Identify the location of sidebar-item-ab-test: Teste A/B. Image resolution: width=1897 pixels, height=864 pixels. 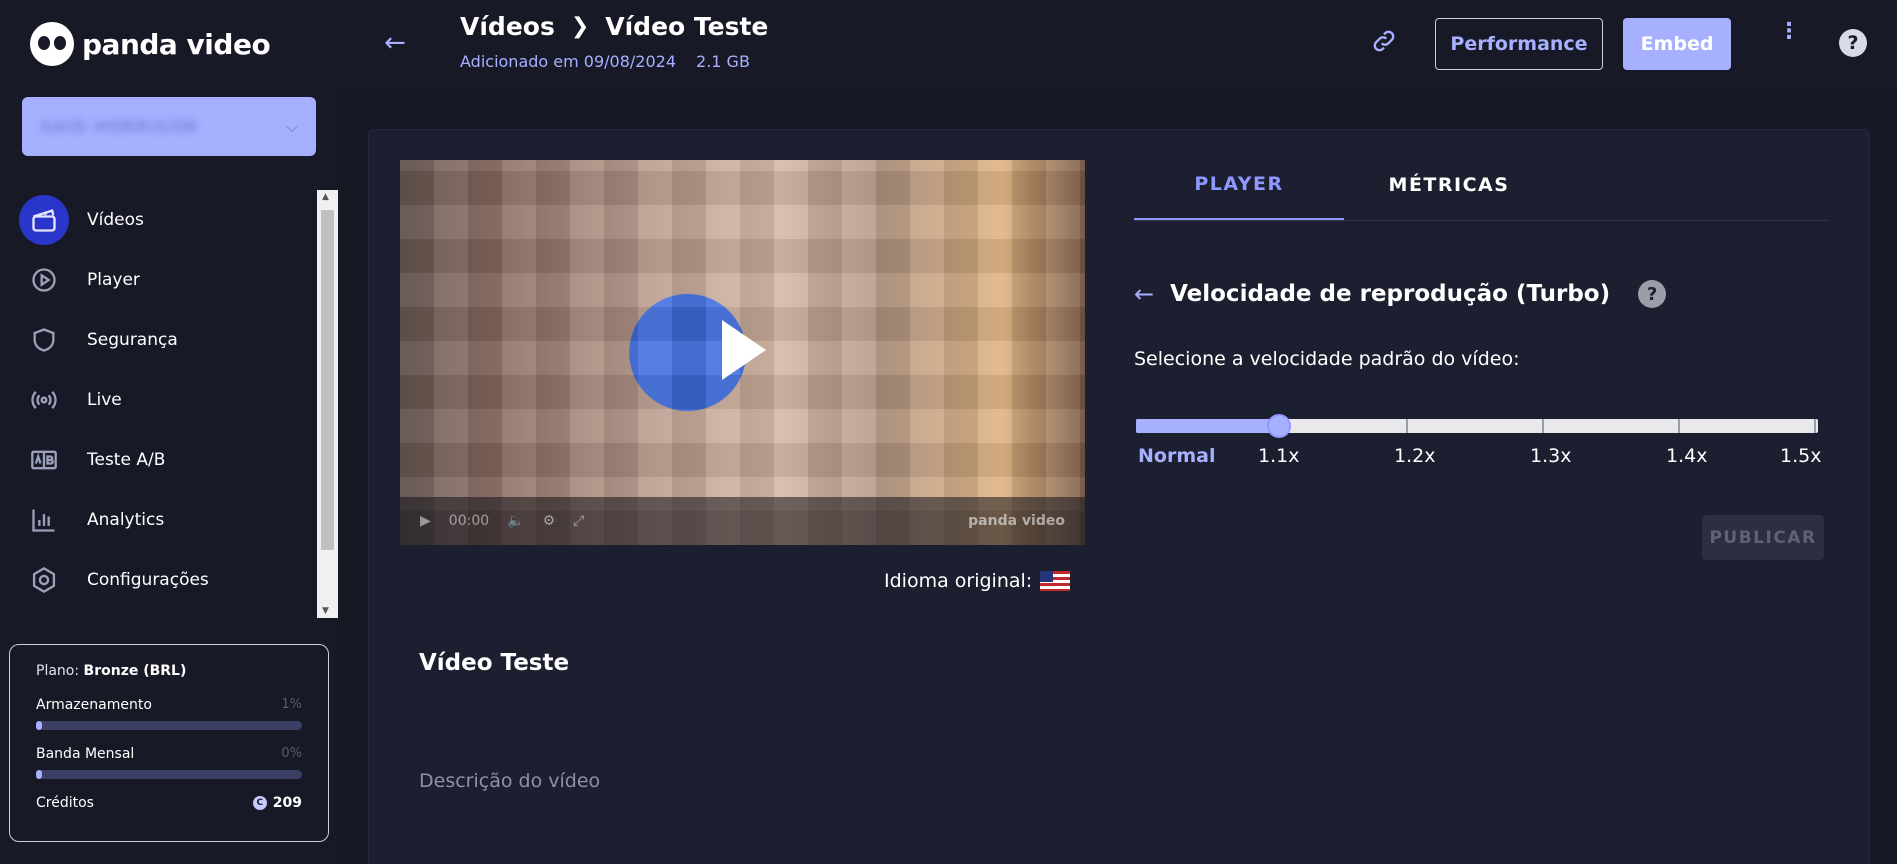
(158, 460).